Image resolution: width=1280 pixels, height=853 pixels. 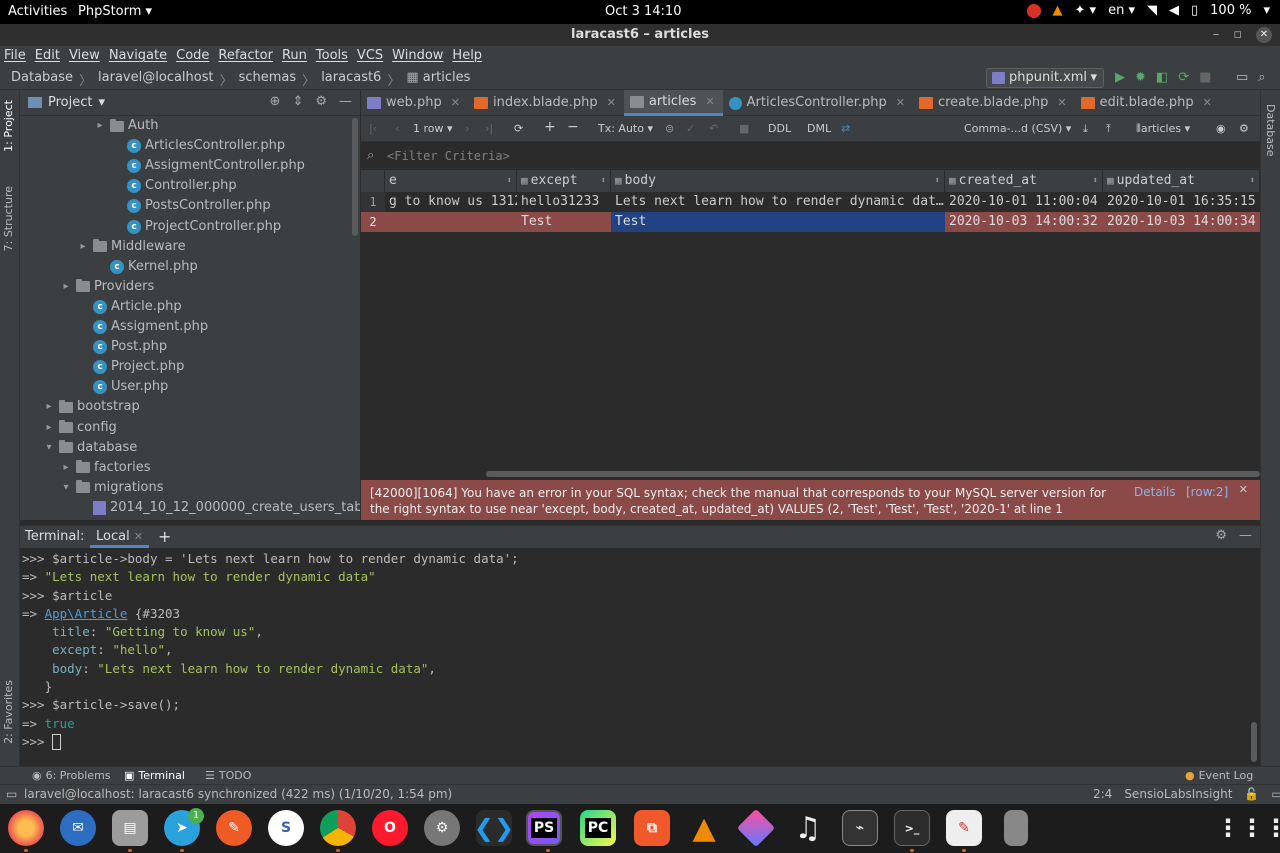 I want to click on run-configuration-select: phpunit.xml ▾, so click(x=1045, y=78).